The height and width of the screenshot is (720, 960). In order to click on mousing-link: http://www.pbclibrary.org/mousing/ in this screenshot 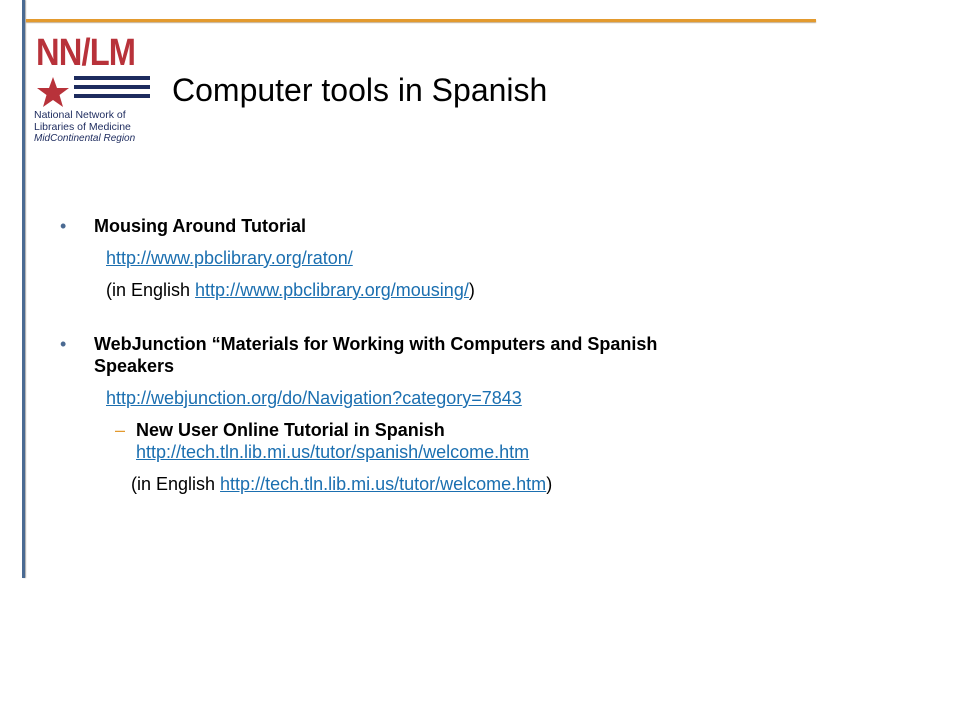, I will do `click(332, 290)`.